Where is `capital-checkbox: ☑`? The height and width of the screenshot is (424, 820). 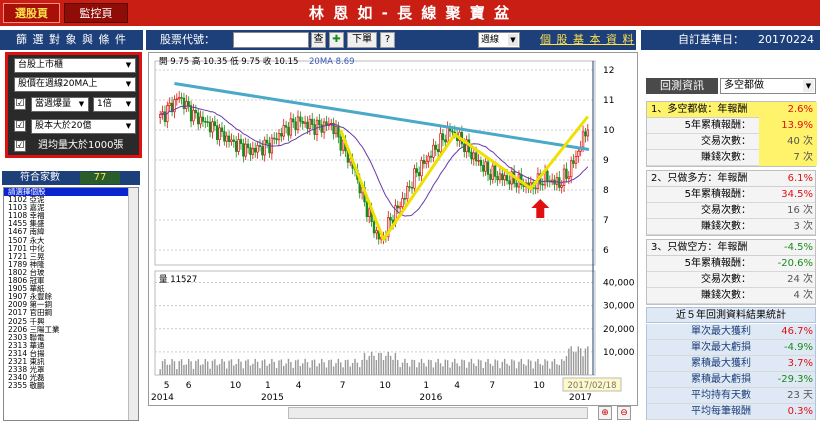
capital-checkbox: ☑ is located at coordinates (20, 126).